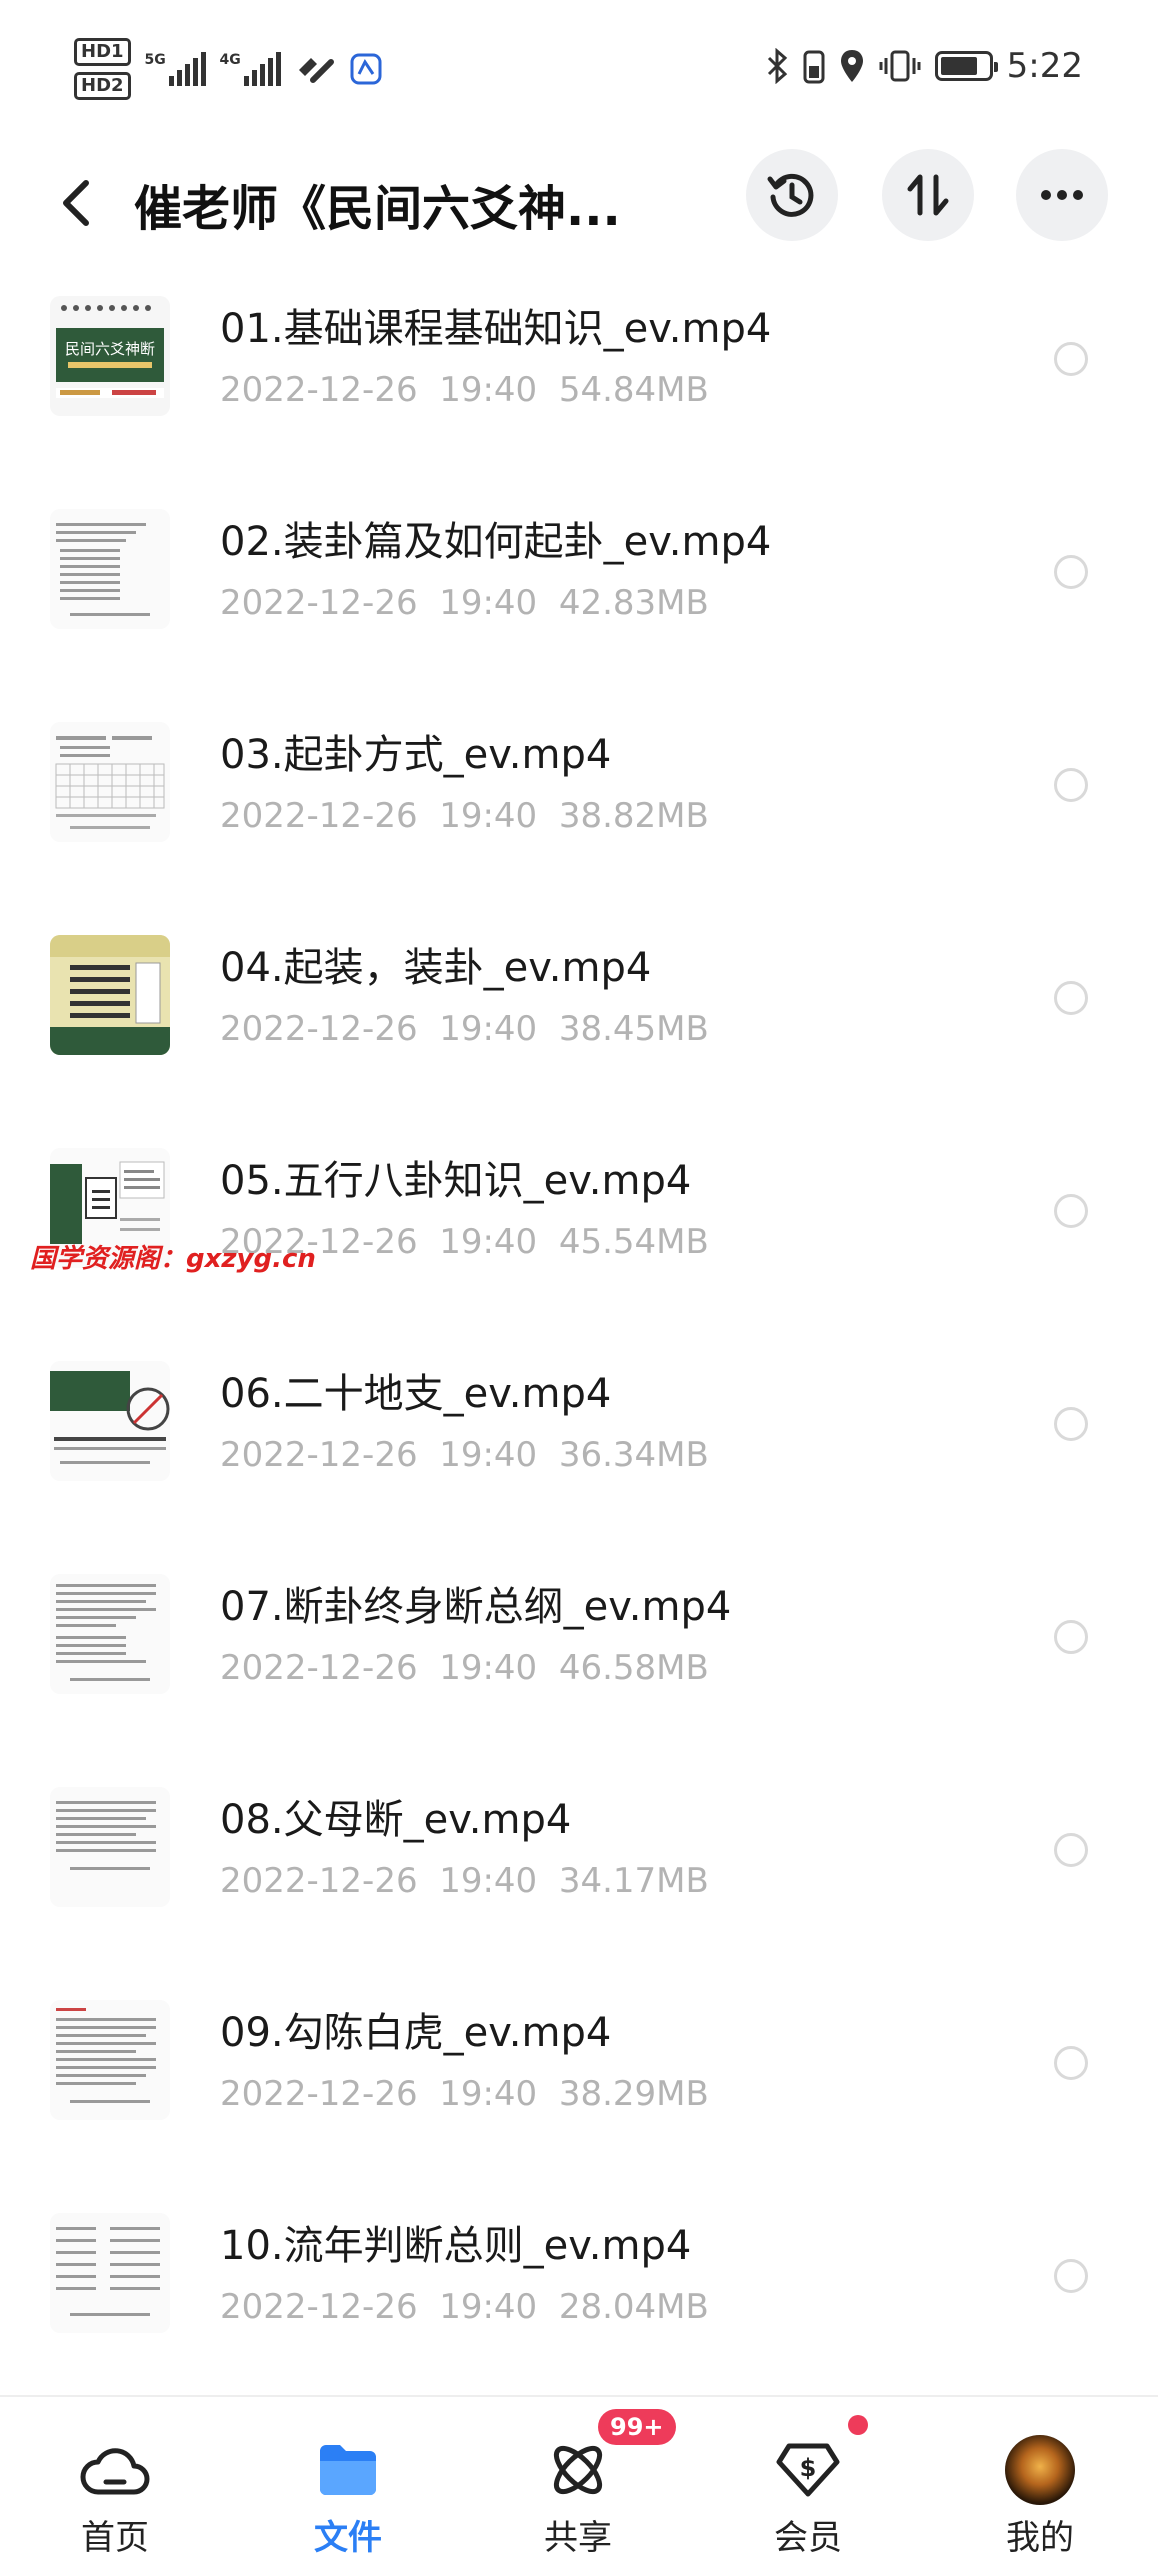  What do you see at coordinates (416, 1394) in the screenshot?
I see `file-name: 06.二十地支_ev.mp4` at bounding box center [416, 1394].